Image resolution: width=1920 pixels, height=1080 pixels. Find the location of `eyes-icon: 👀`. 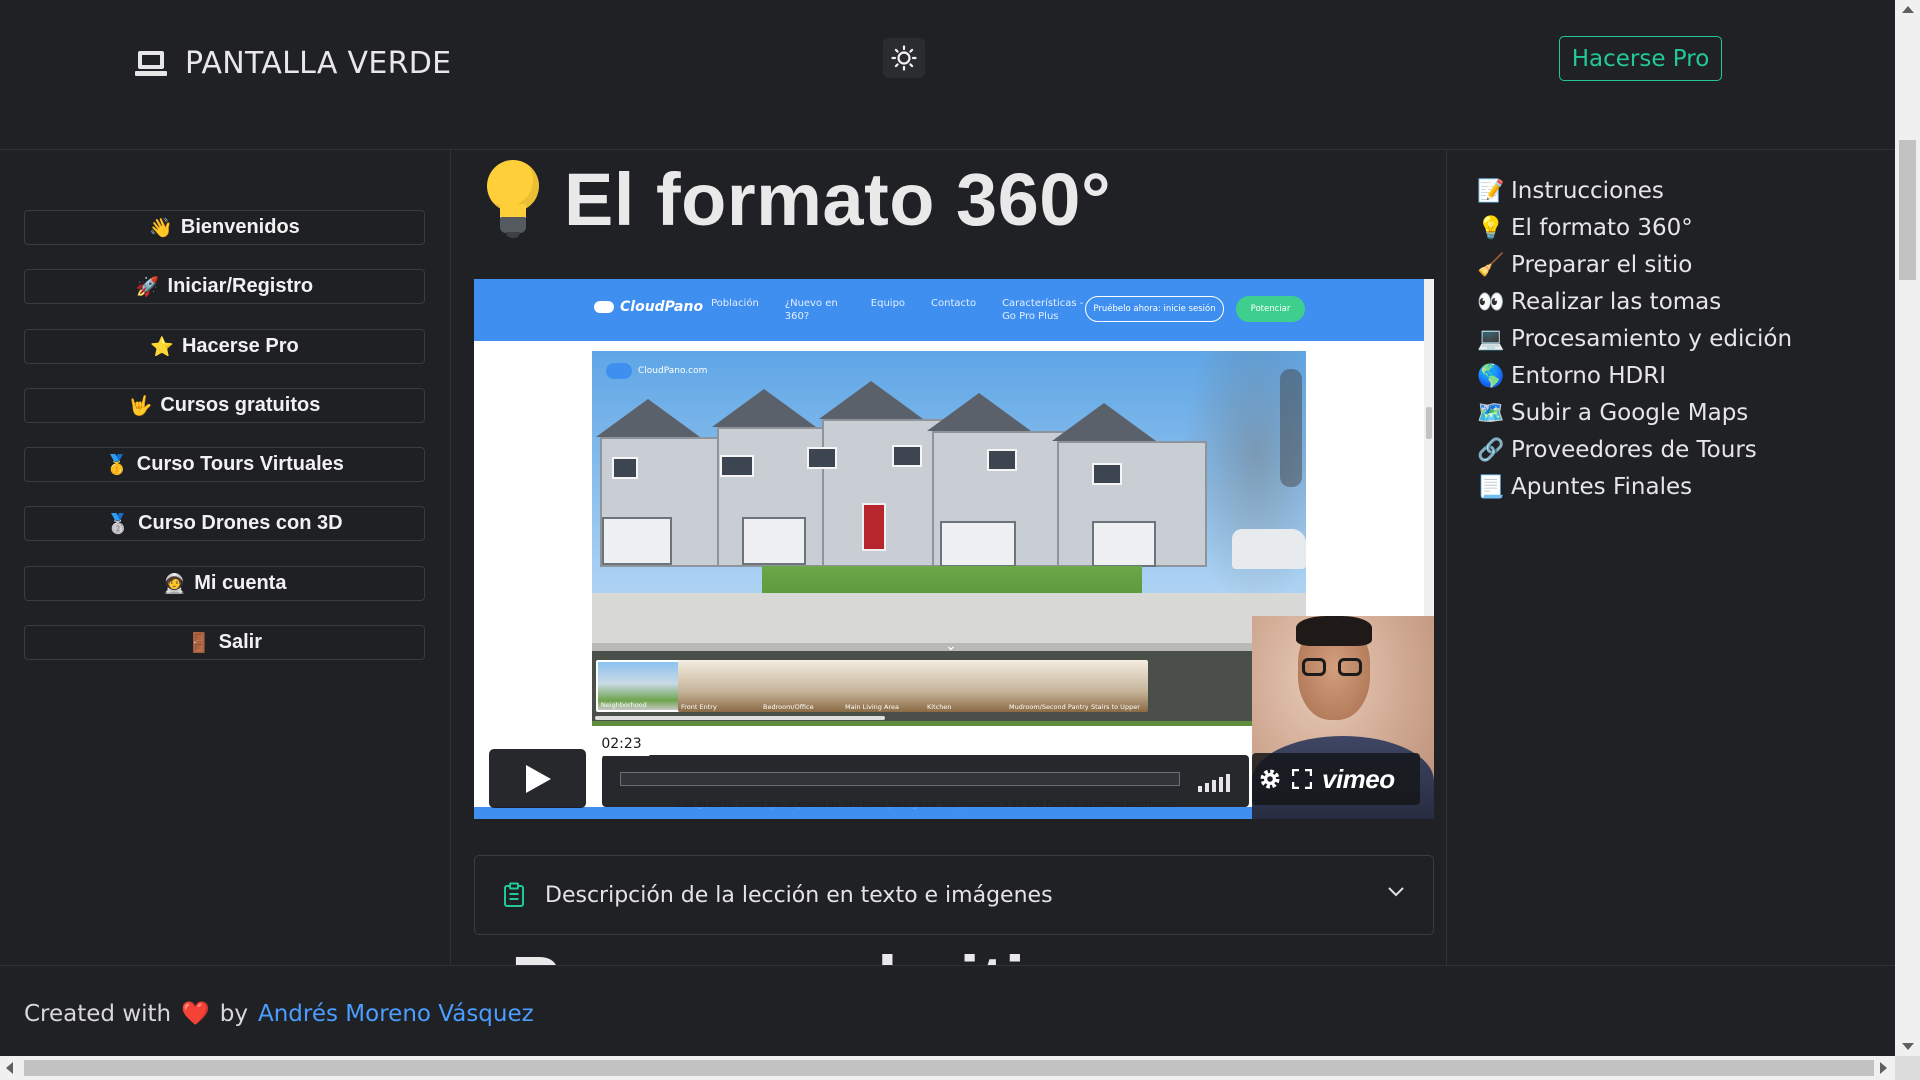

eyes-icon: 👀 is located at coordinates (1491, 302).